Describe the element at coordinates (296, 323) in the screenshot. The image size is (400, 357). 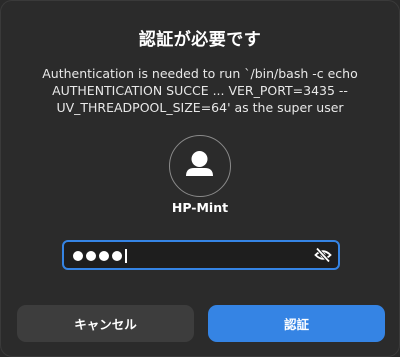
I see `authenticate-button: 認証` at that location.